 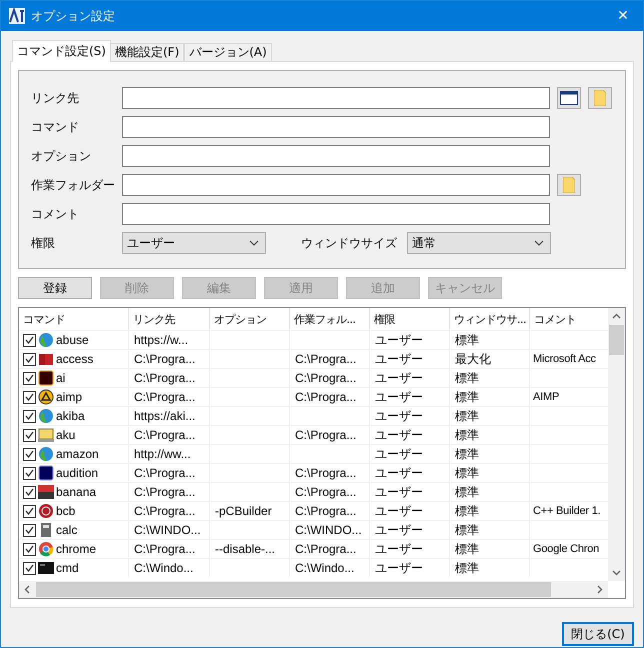 I want to click on table-cell: akiba, so click(x=70, y=416).